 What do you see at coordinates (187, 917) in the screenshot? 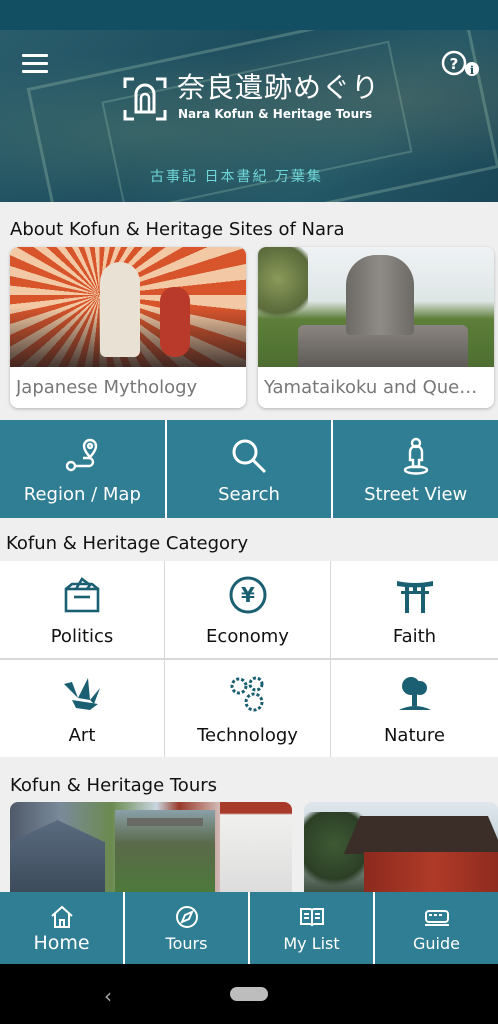
I see `tours-compass-icon` at bounding box center [187, 917].